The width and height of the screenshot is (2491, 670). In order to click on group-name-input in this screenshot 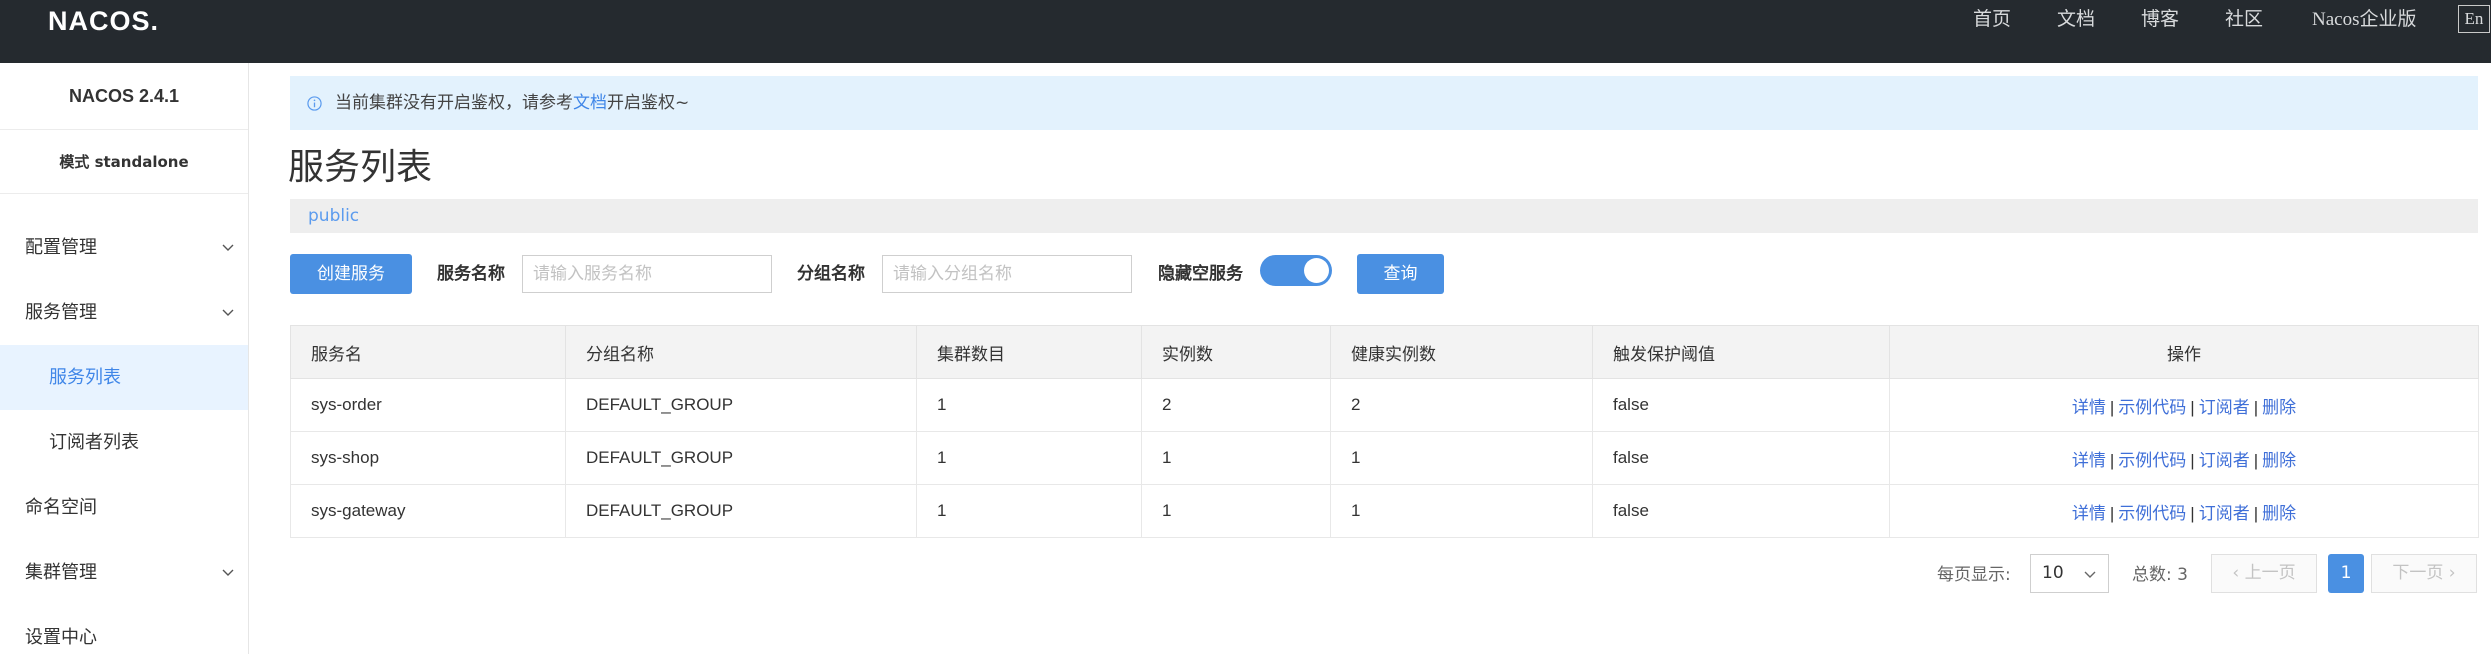, I will do `click(1007, 274)`.